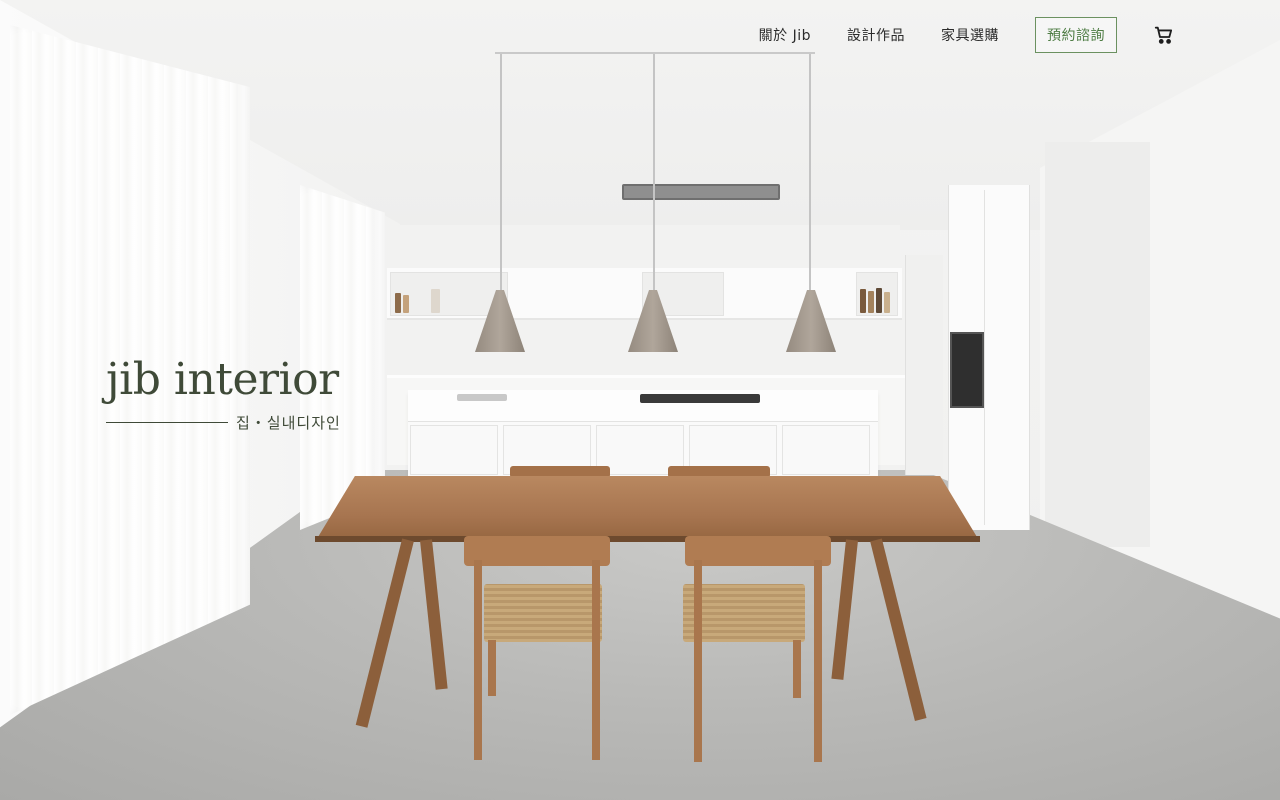 This screenshot has width=1280, height=800. I want to click on oven, so click(967, 370).